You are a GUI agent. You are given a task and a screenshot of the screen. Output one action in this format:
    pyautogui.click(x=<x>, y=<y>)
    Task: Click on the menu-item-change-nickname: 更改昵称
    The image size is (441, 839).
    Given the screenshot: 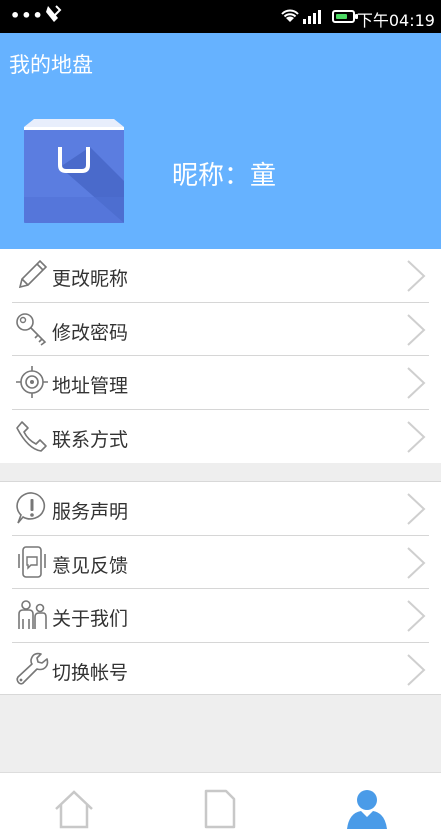 What is the action you would take?
    pyautogui.click(x=220, y=276)
    